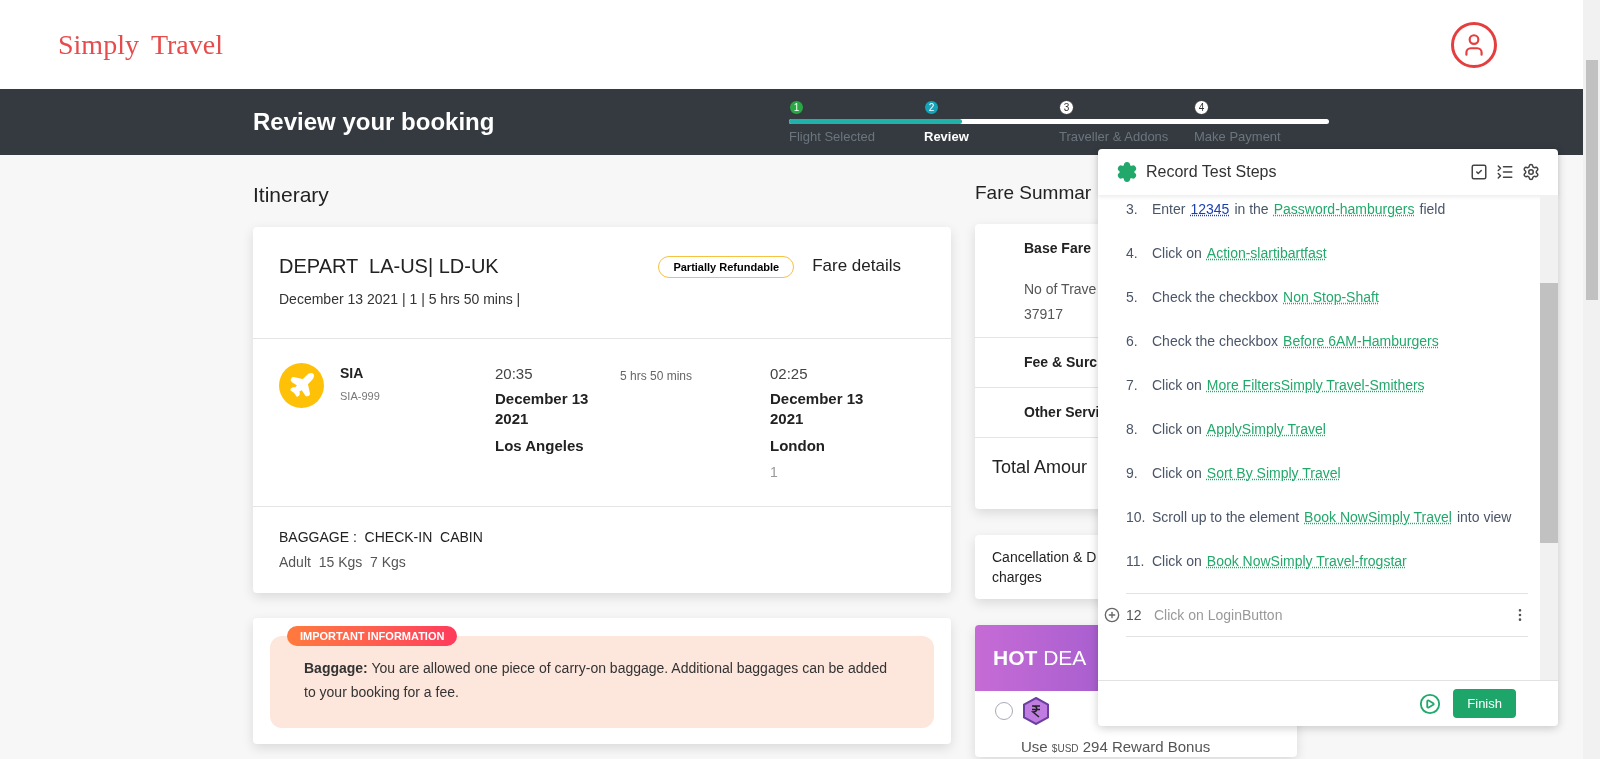 The height and width of the screenshot is (759, 1600). Describe the element at coordinates (1273, 473) in the screenshot. I see `element-link: Sort By Simply Travel` at that location.